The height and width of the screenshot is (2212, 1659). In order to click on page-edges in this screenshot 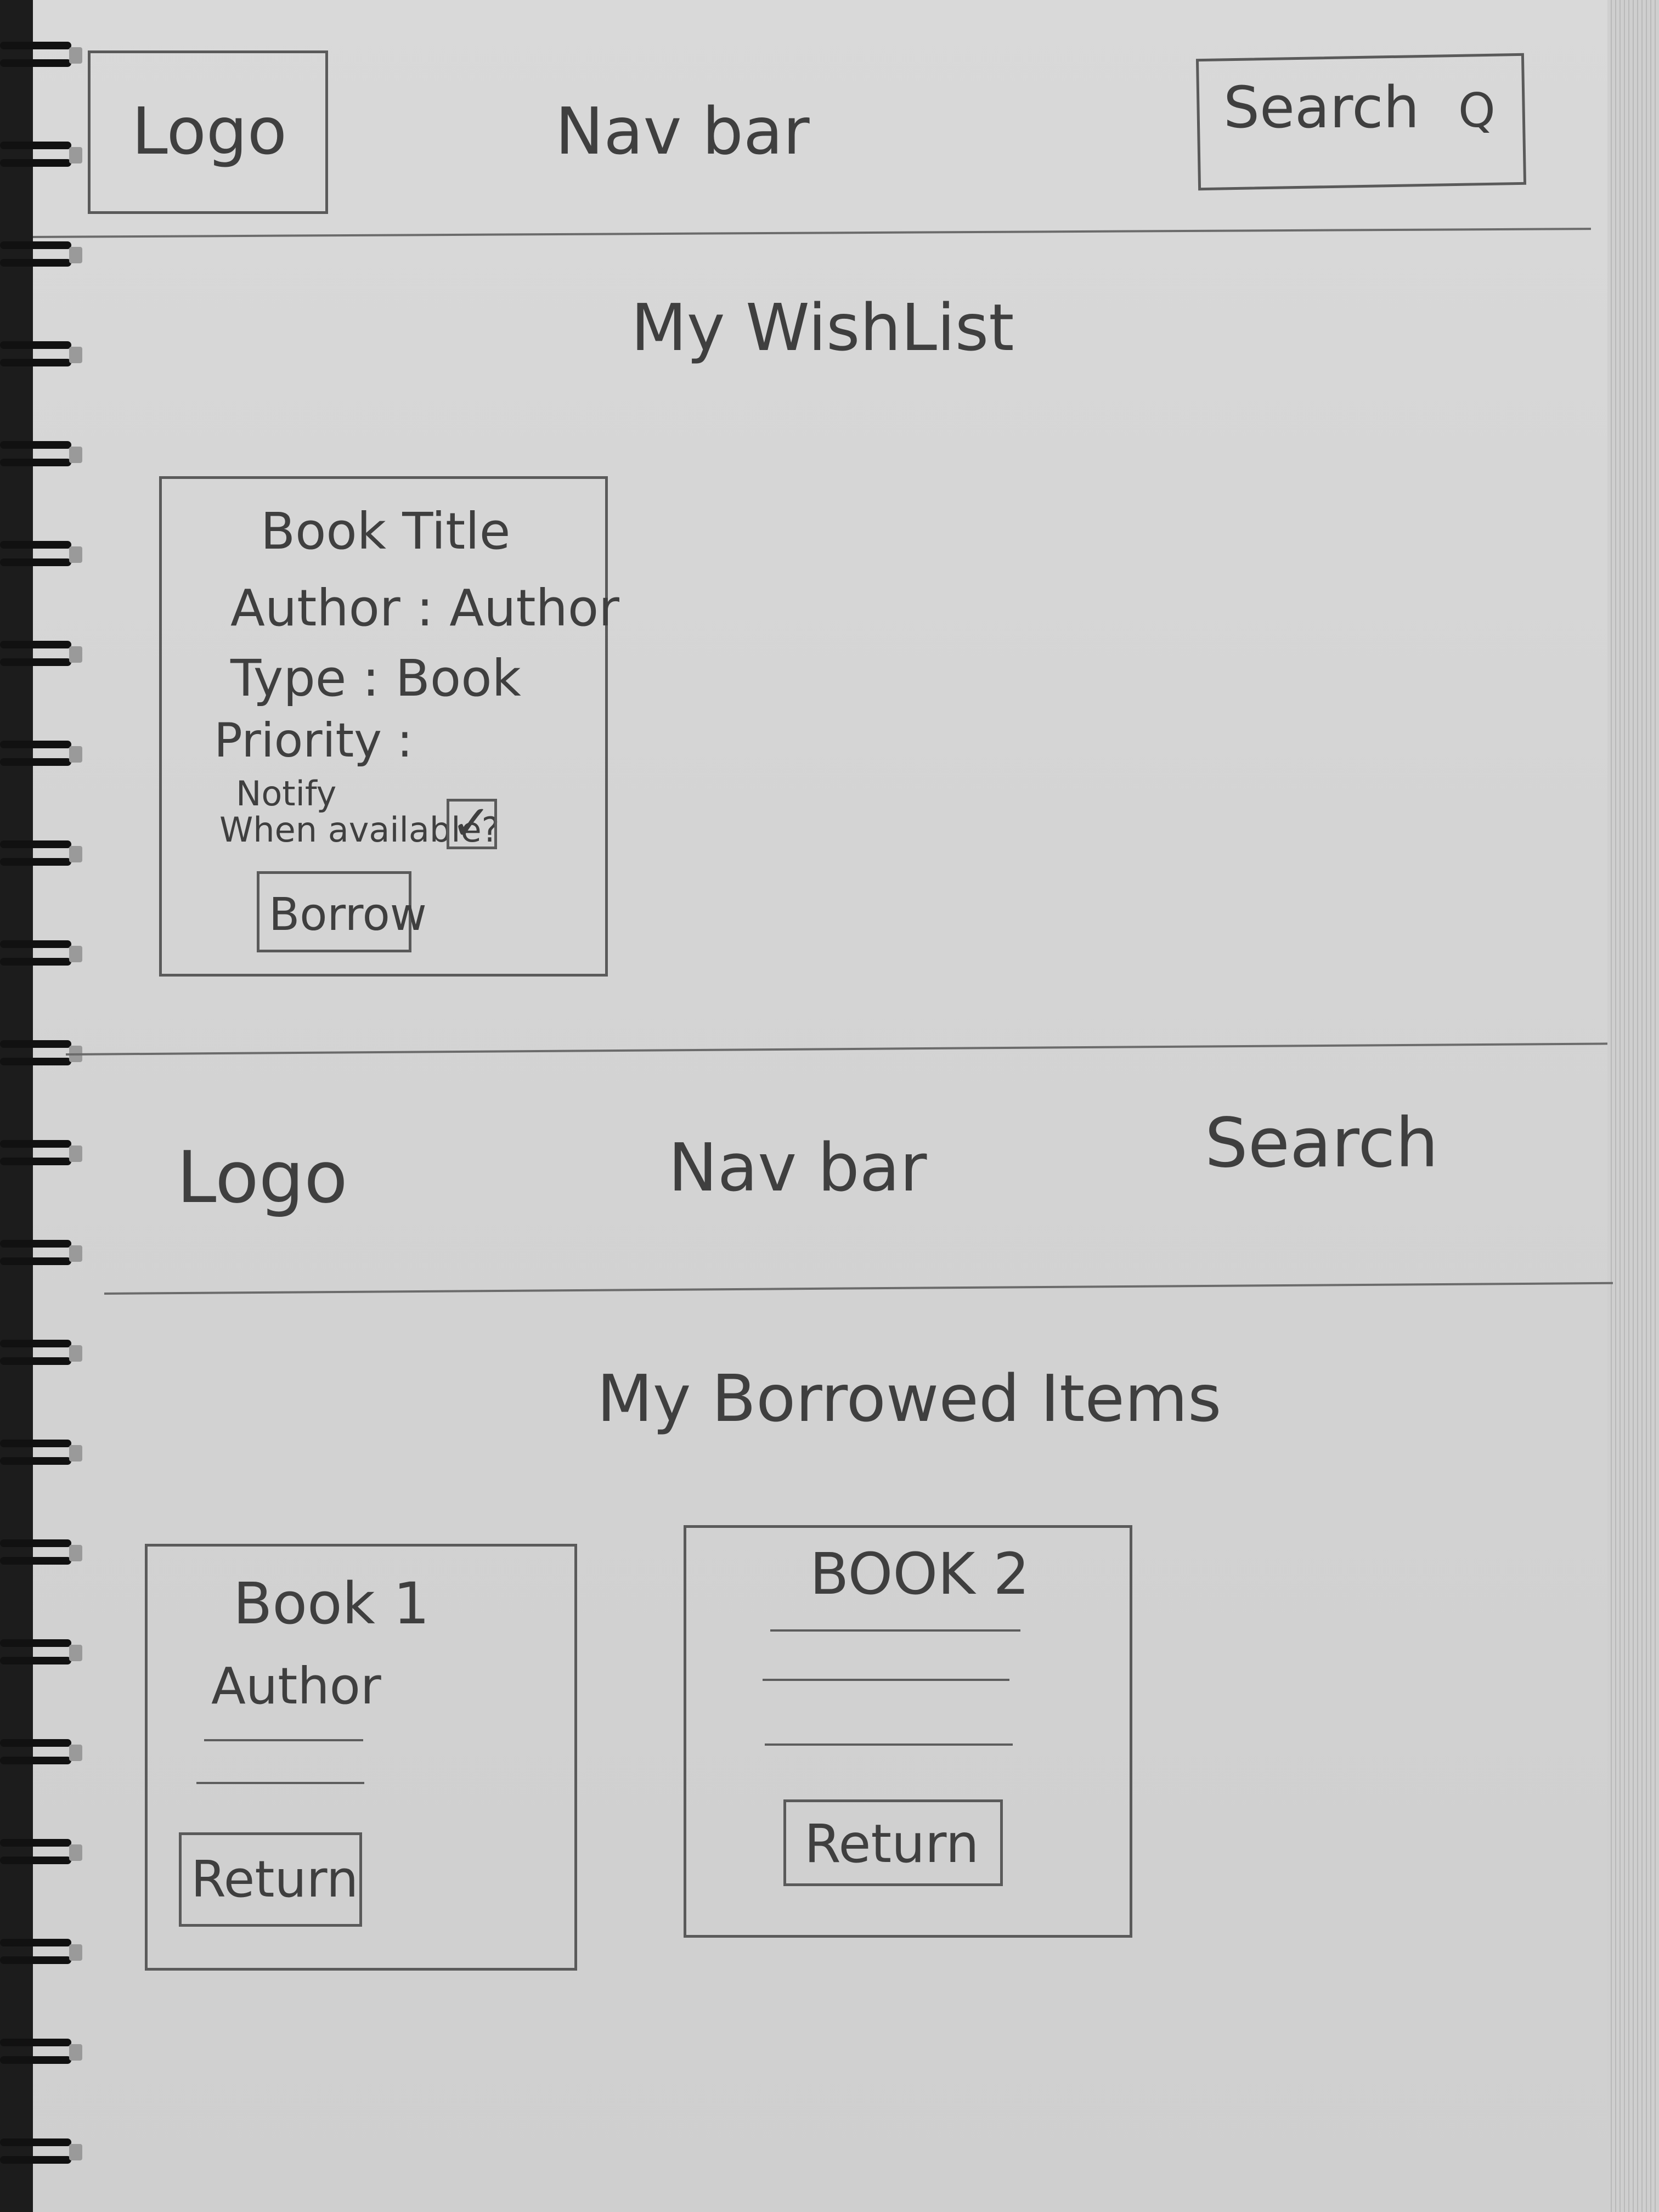, I will do `click(1633, 1106)`.